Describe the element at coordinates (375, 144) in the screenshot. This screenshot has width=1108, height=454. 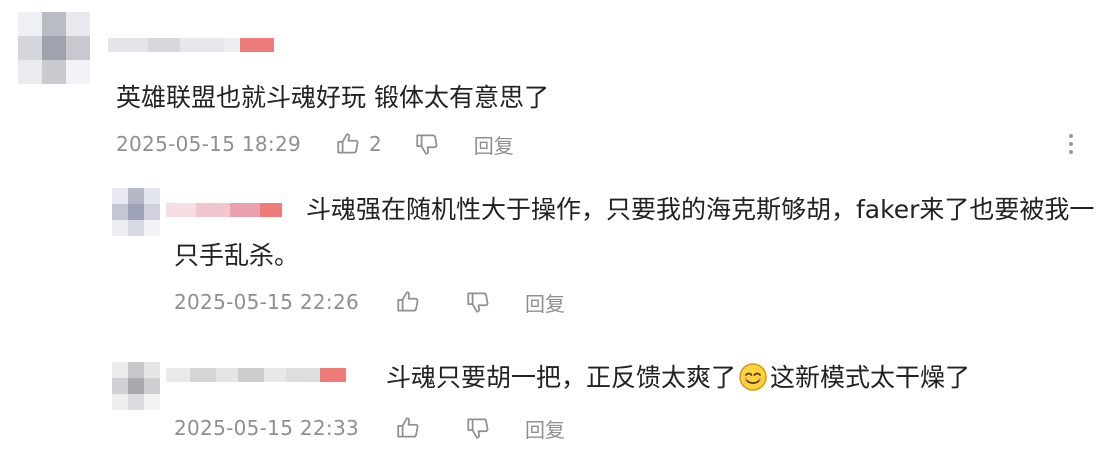
I see `like-count: 2` at that location.